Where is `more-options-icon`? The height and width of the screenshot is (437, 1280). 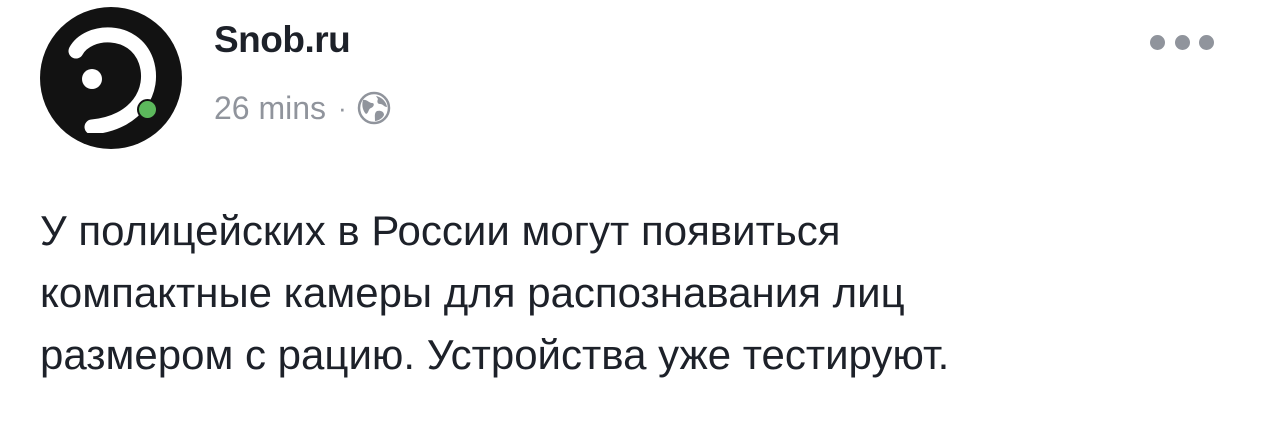
more-options-icon is located at coordinates (1182, 42).